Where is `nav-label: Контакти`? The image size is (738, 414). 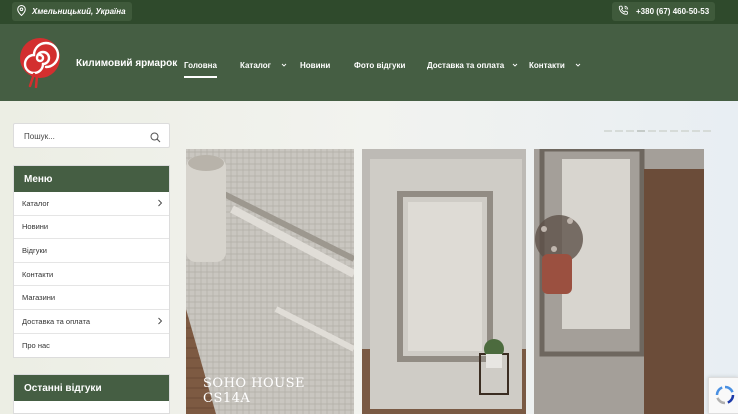 nav-label: Контакти is located at coordinates (547, 65).